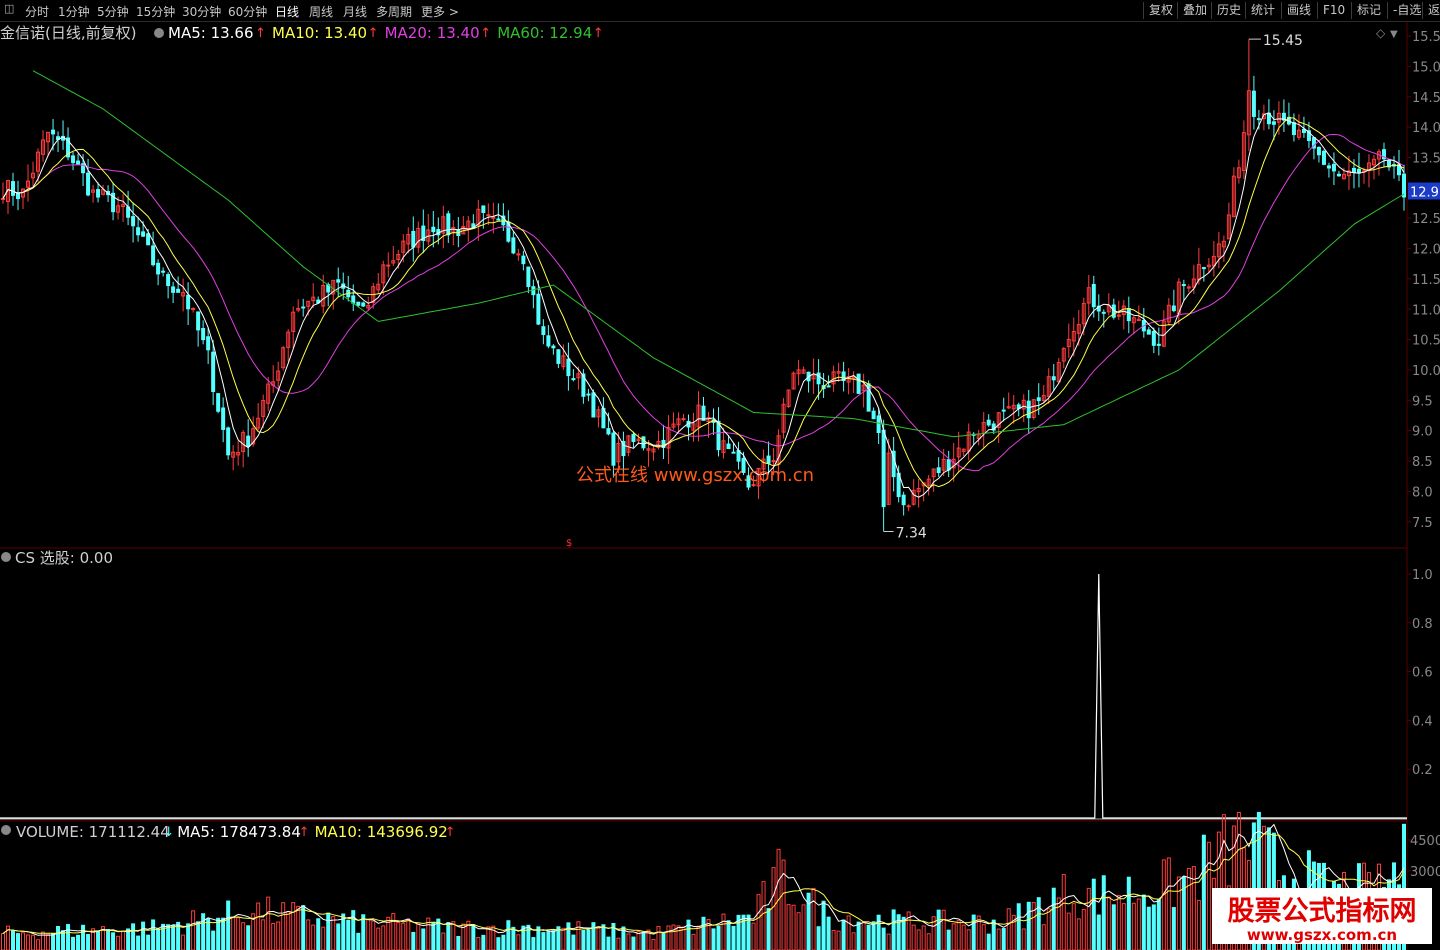 The image size is (1440, 950). I want to click on cs-settings-icon, so click(6, 557).